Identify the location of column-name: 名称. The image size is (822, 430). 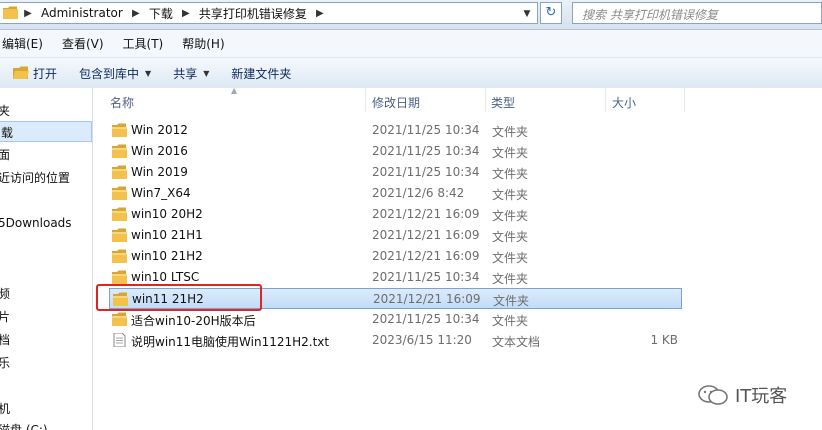
(122, 102).